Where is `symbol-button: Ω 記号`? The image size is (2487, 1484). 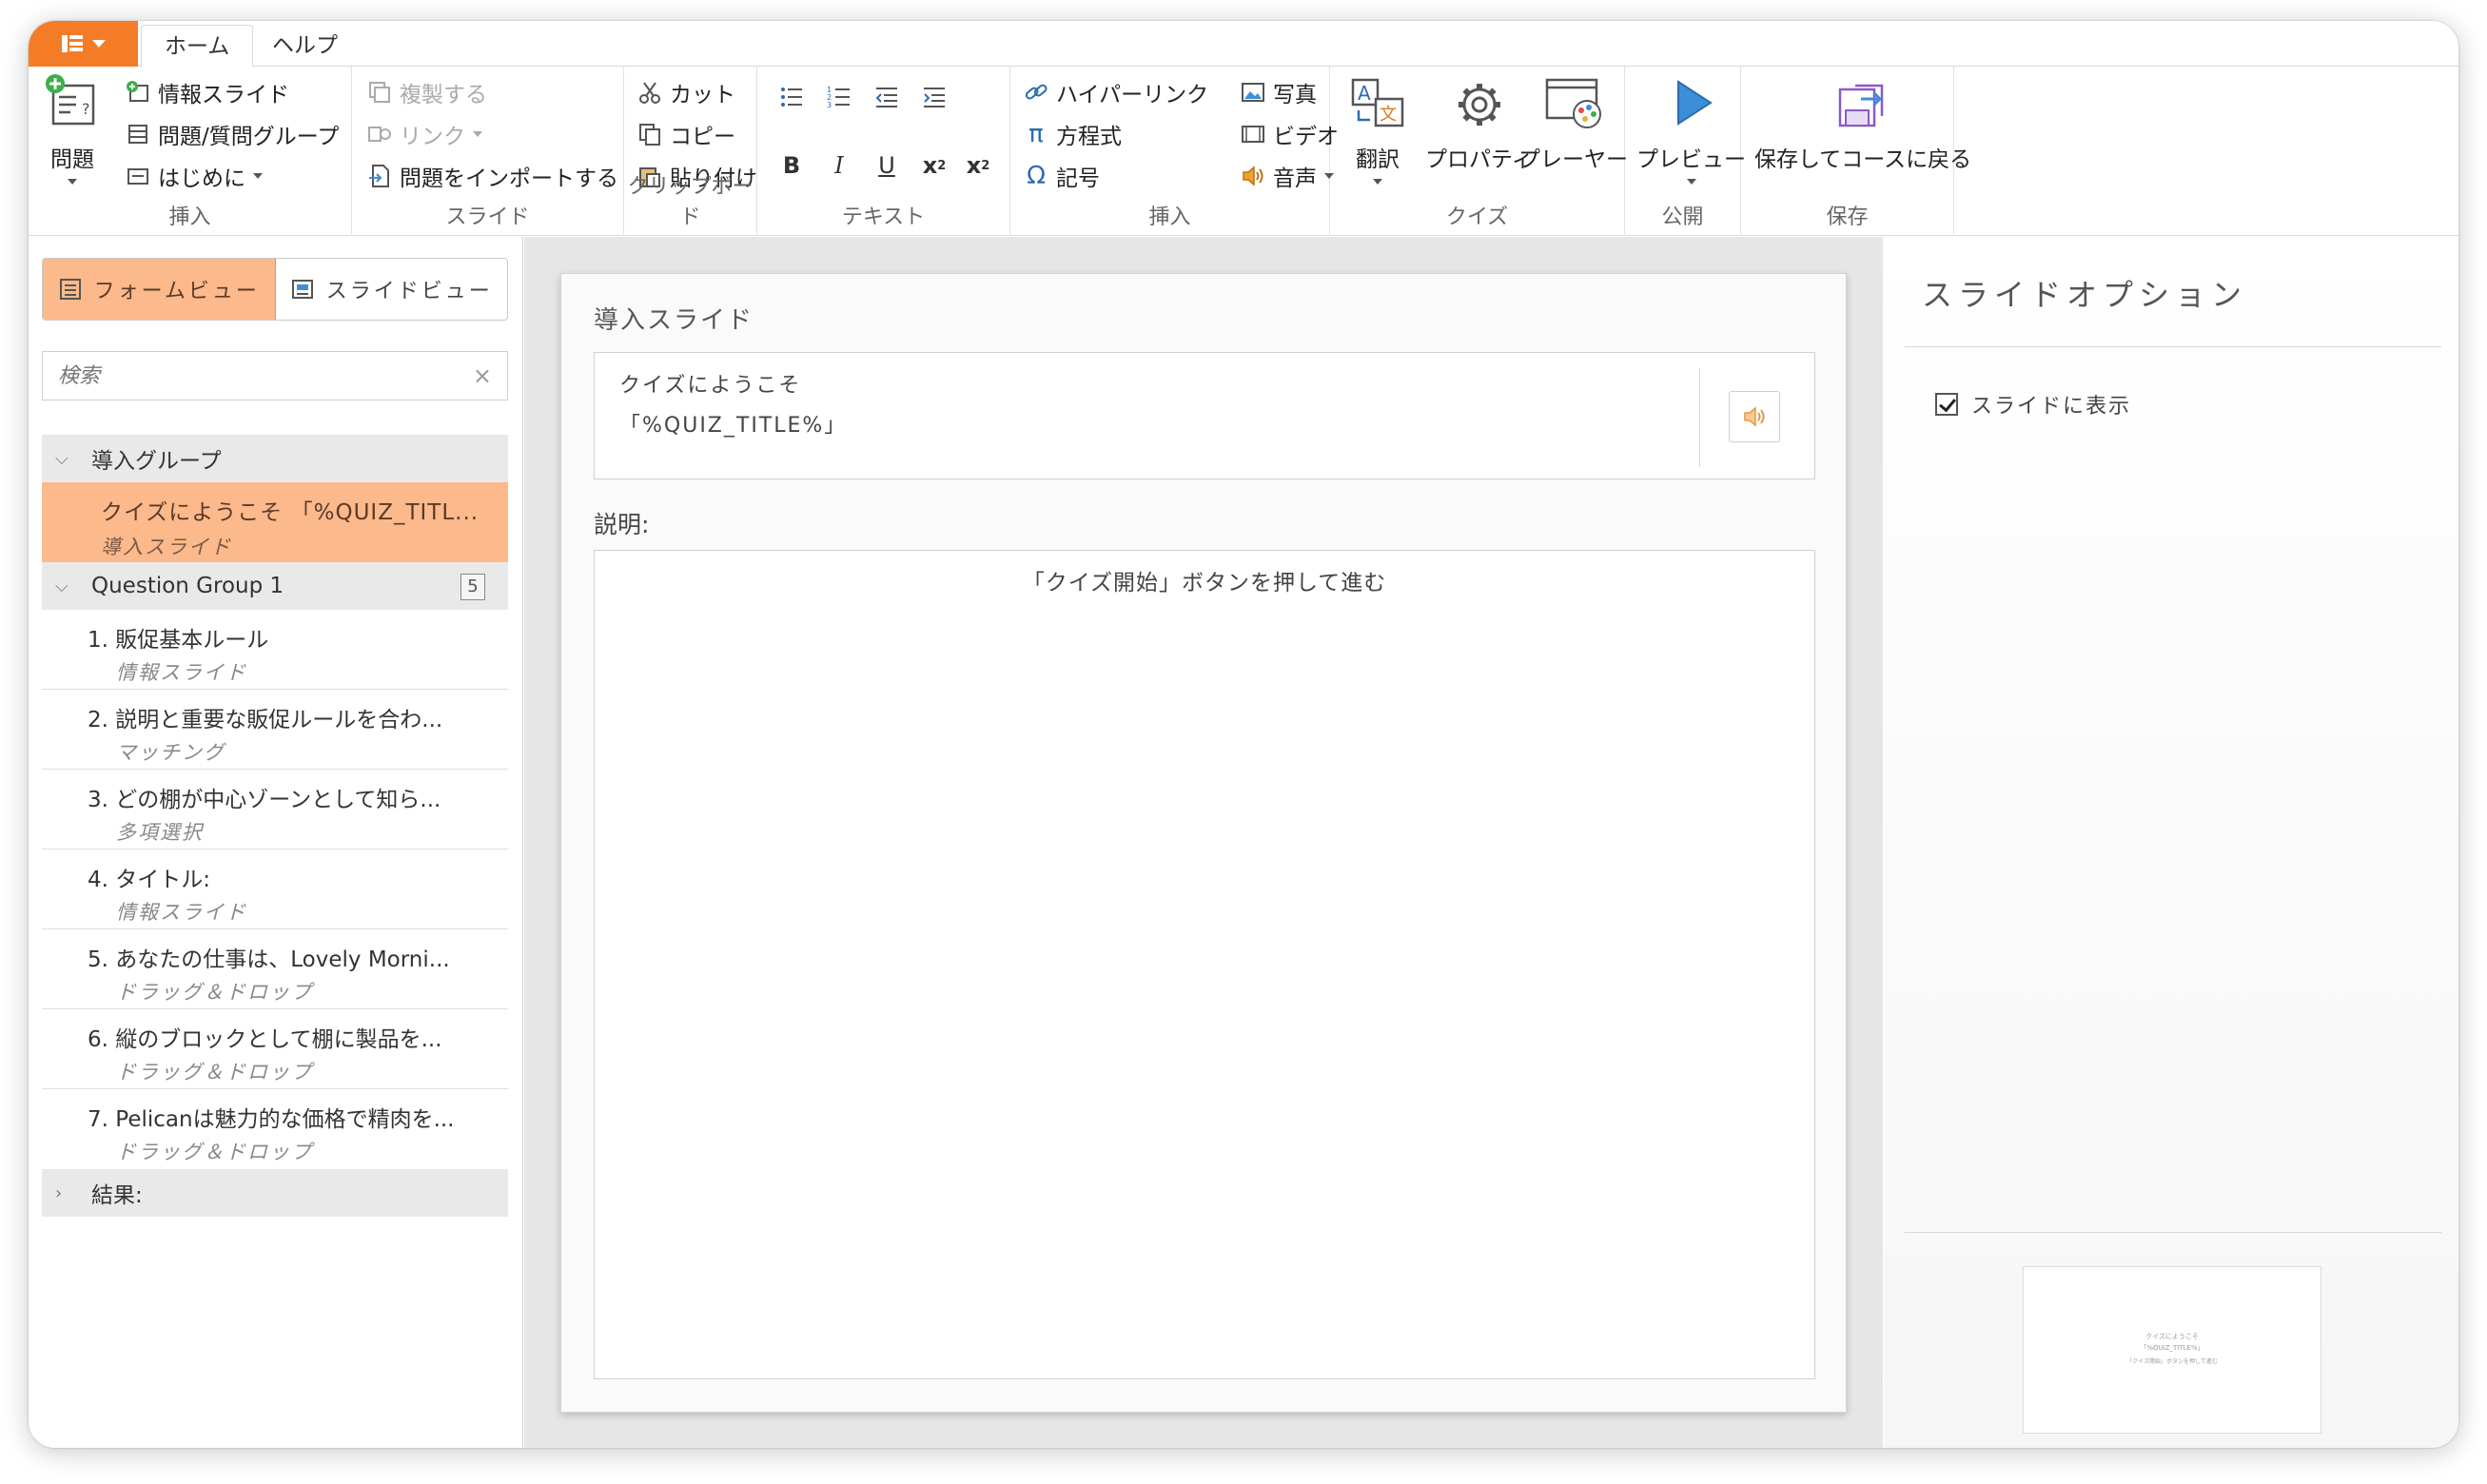 symbol-button: Ω 記号 is located at coordinates (1062, 176).